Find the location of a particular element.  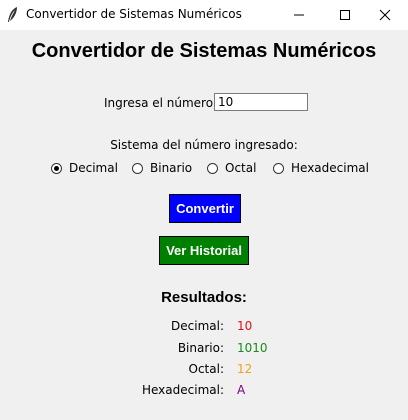

number-input is located at coordinates (261, 102).